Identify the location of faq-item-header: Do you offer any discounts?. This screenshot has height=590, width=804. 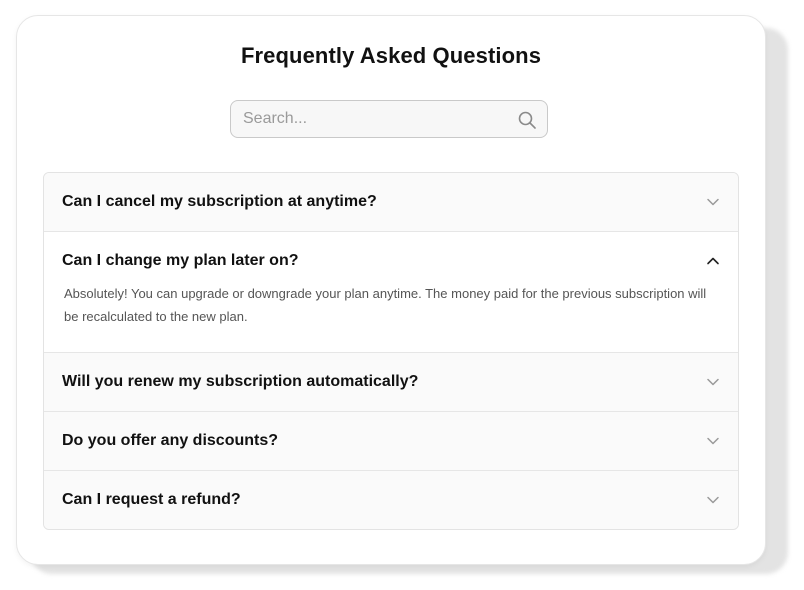
(391, 441).